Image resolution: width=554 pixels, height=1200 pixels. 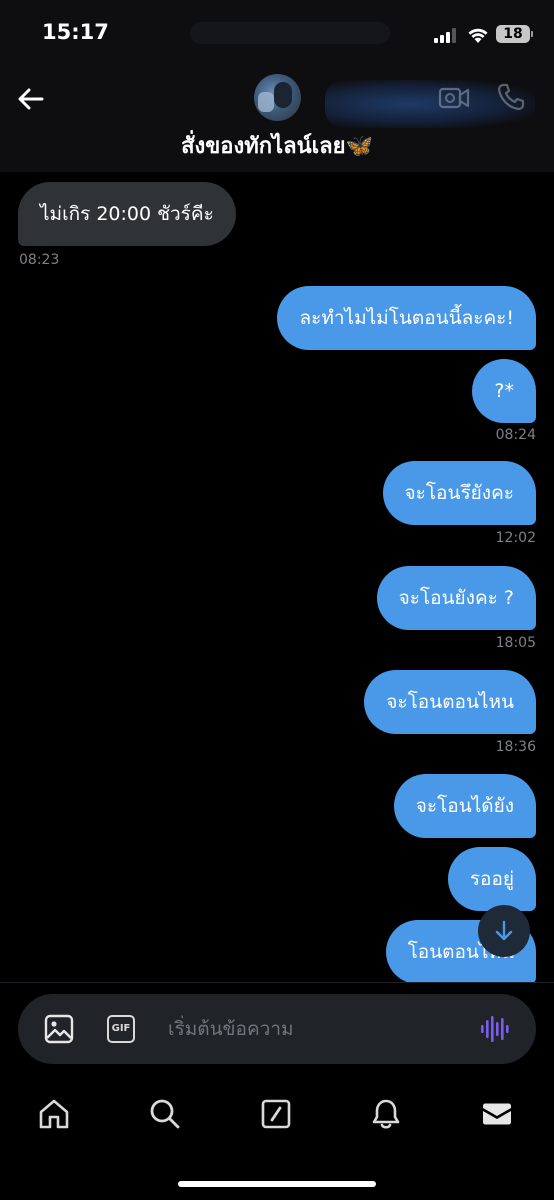 What do you see at coordinates (459, 493) in the screenshot?
I see `outgoing-message-bubble: จะโอนรึยังคะ` at bounding box center [459, 493].